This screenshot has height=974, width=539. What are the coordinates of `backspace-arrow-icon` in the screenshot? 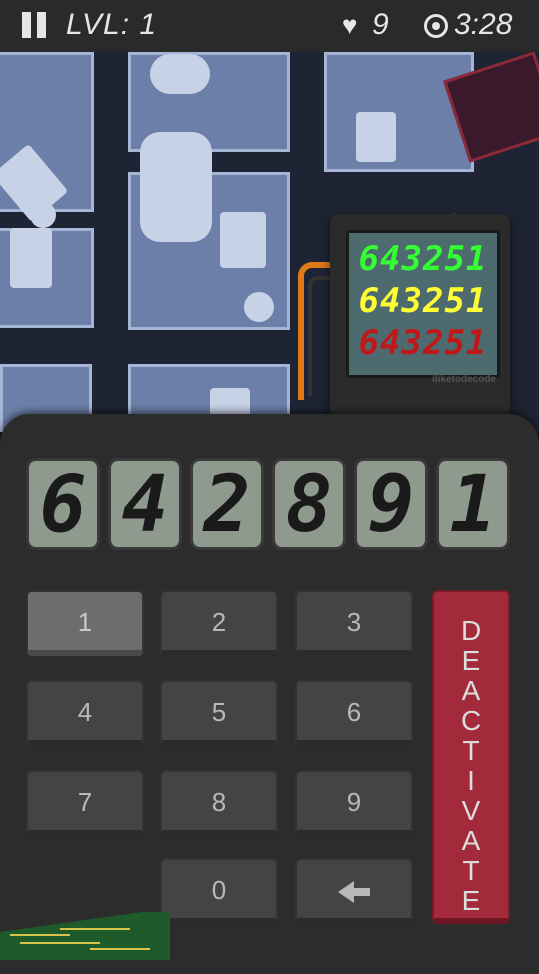 It's located at (354, 890).